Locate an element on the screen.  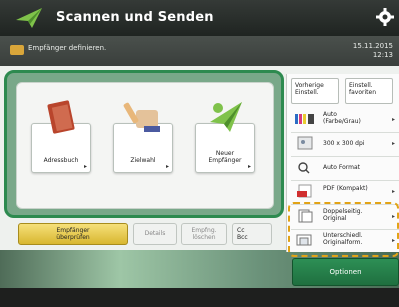
previous-settings-button: Vorherige Einstell. is located at coordinates (315, 91).